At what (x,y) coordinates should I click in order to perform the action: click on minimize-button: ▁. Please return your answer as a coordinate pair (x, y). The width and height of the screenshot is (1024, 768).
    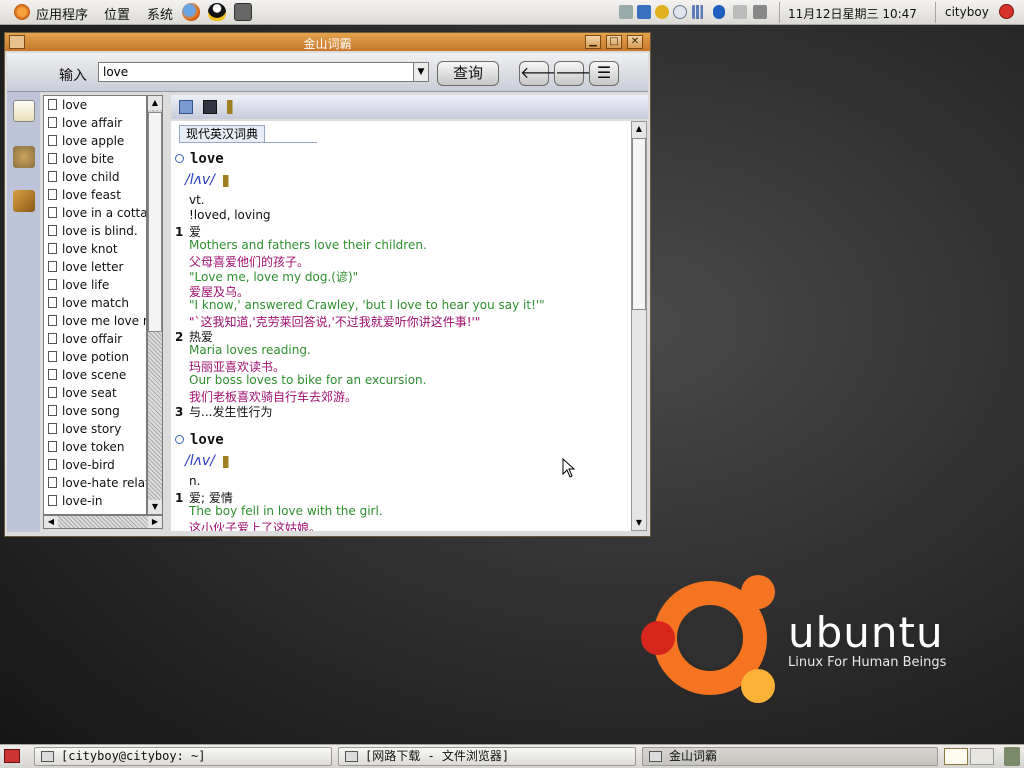
    Looking at the image, I should click on (593, 42).